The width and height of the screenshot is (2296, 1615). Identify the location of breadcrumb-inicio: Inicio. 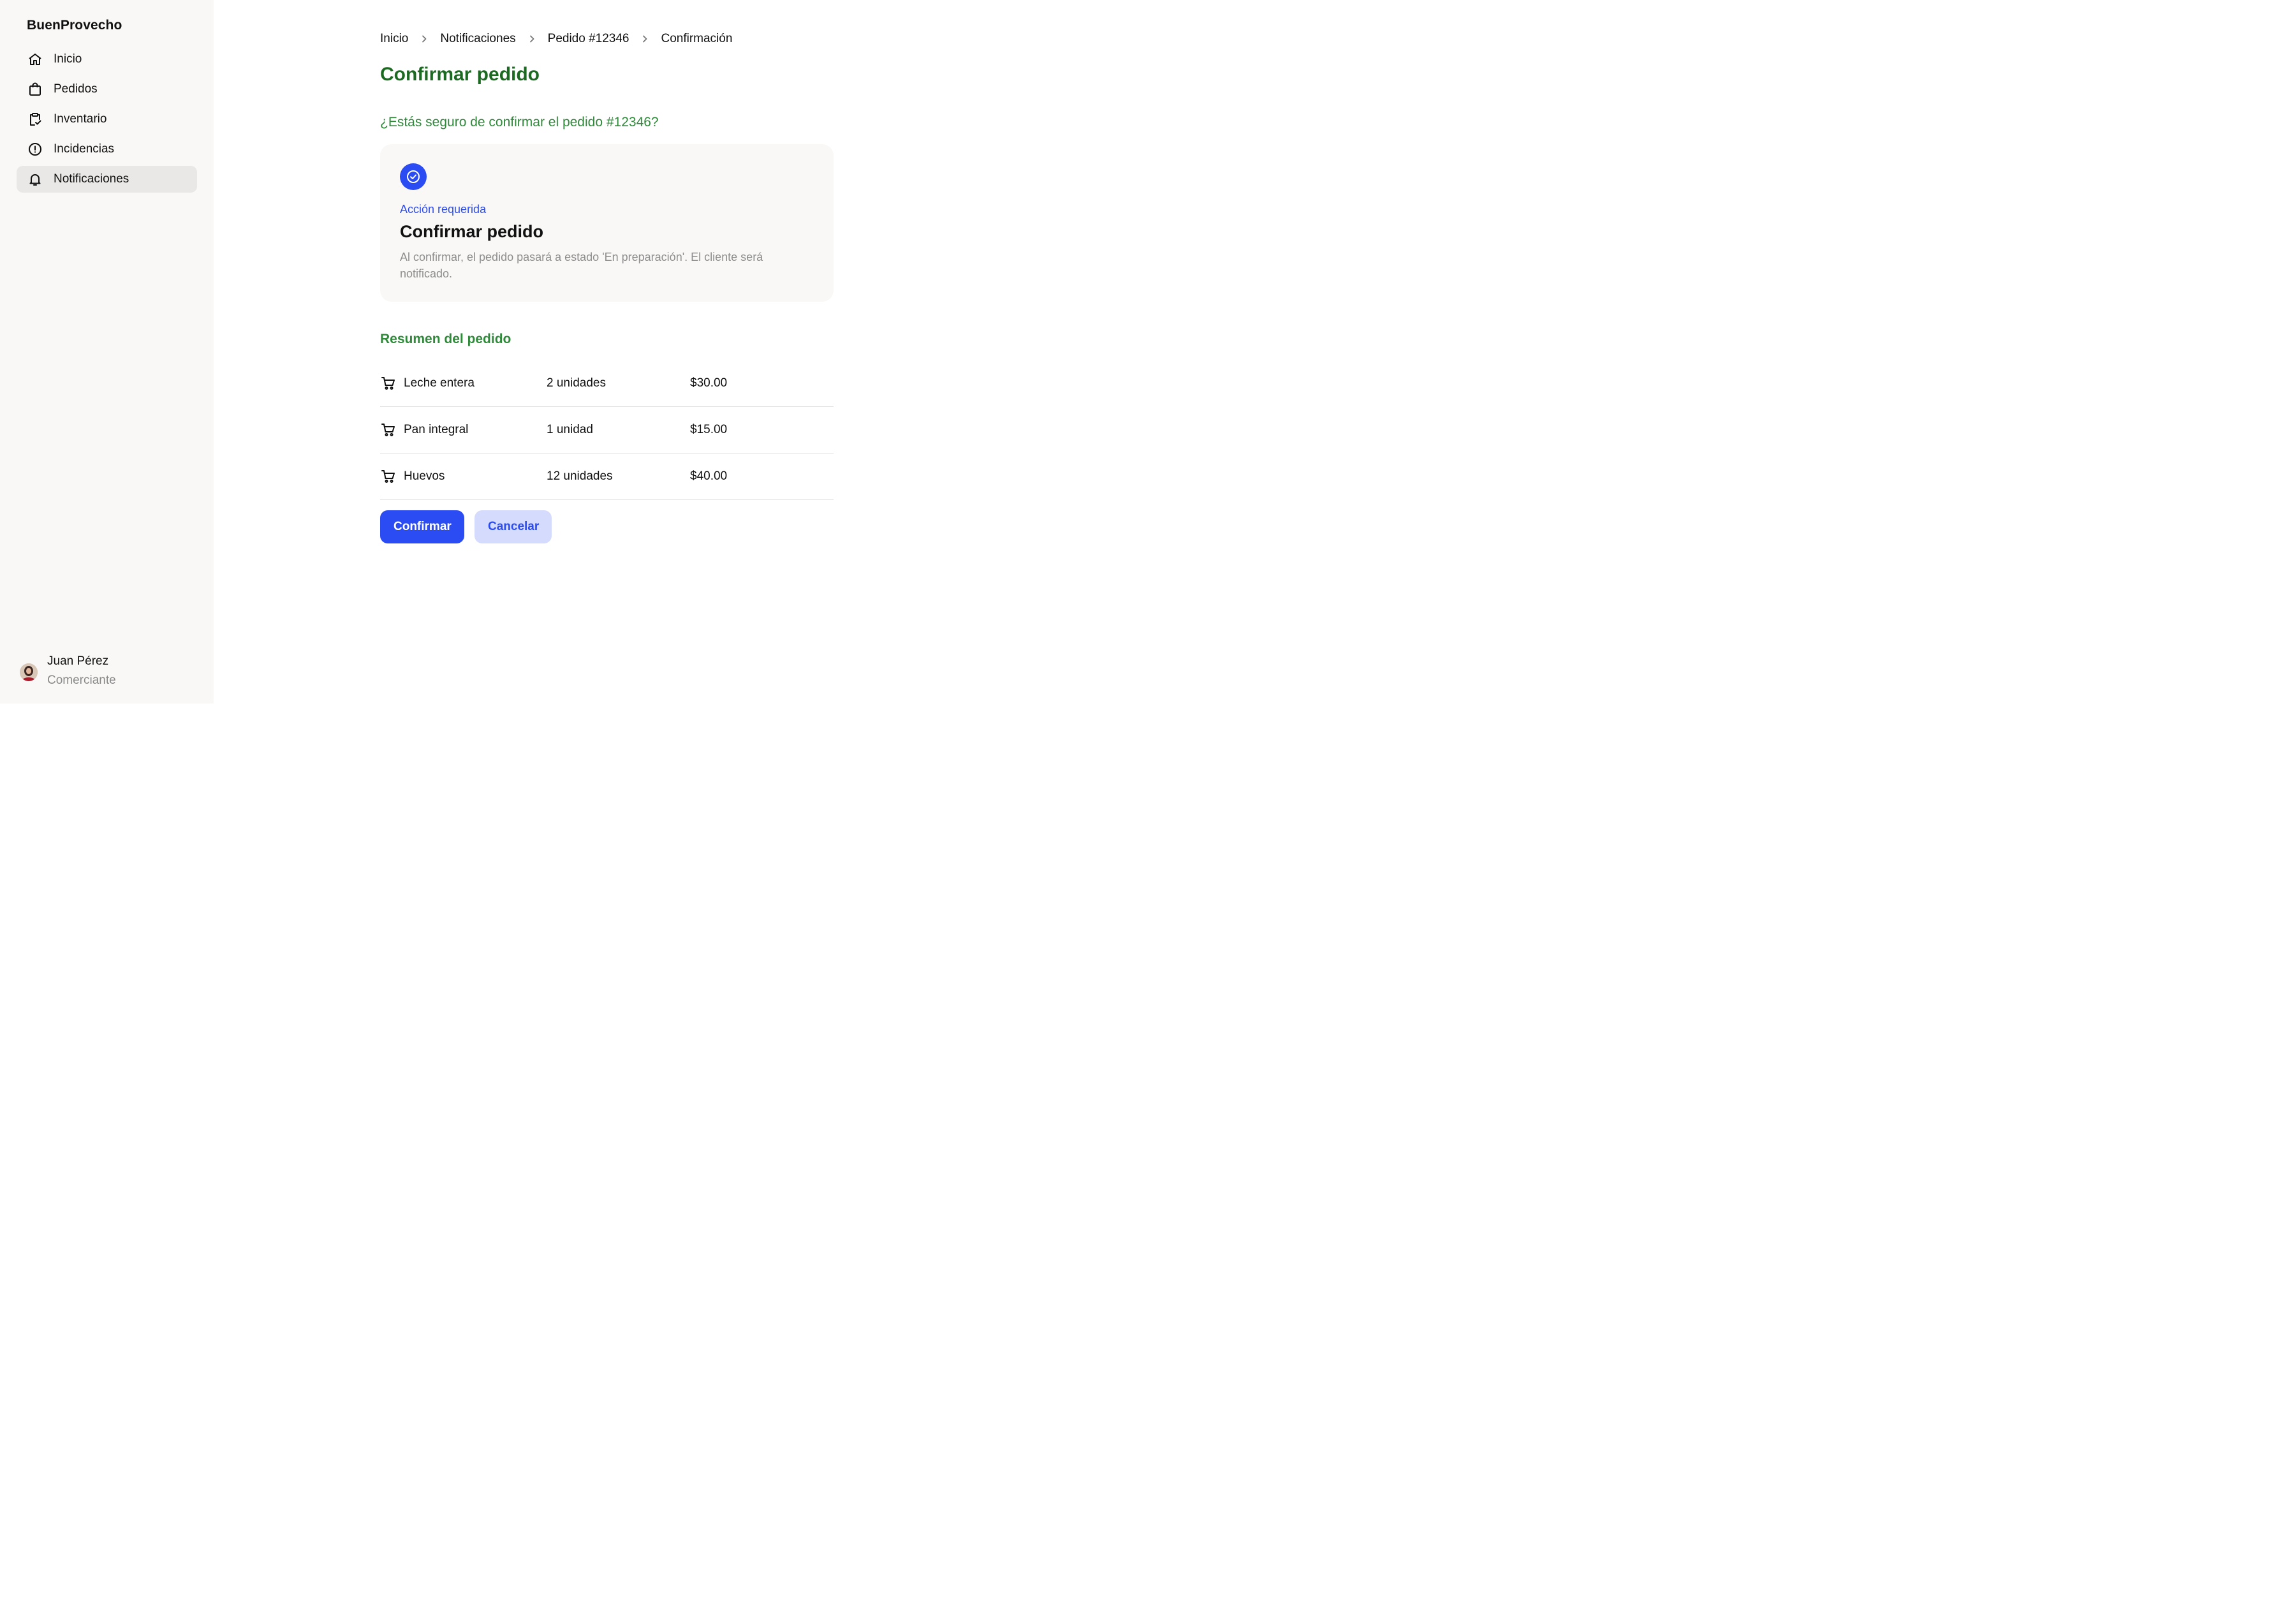
(394, 39).